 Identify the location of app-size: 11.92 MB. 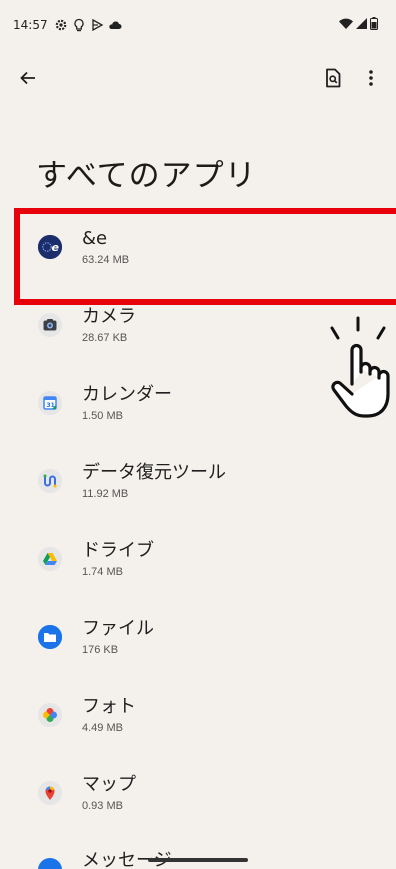
(105, 494).